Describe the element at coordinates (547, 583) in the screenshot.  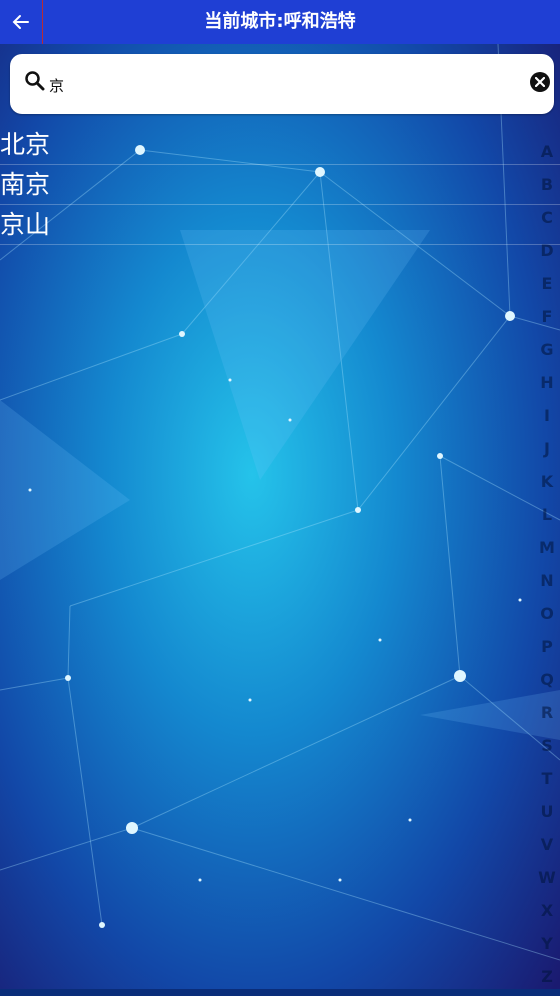
I see `index-letter-n: N` at that location.